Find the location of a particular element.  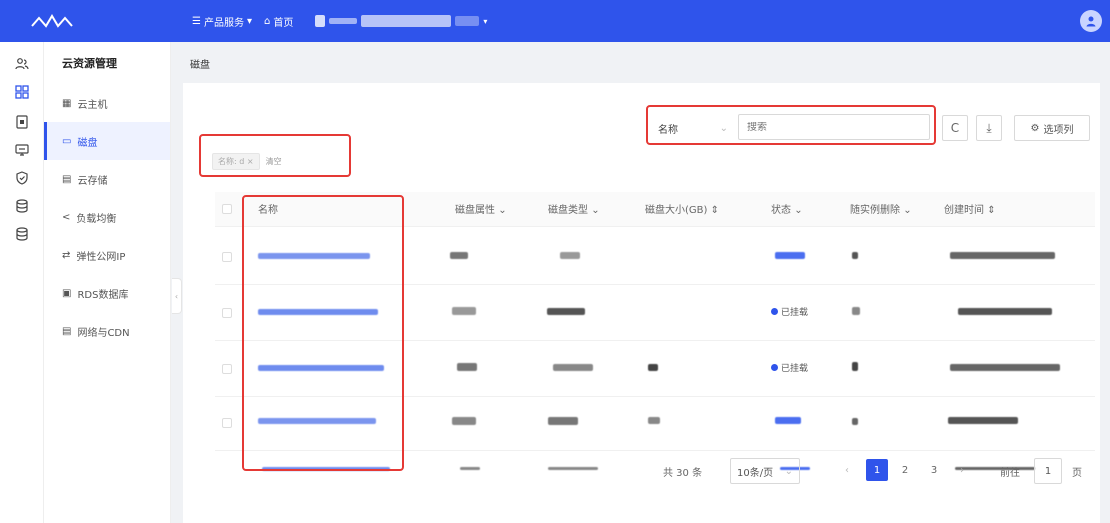

sidebar-item-label: 负载均衡 is located at coordinates (96, 219).